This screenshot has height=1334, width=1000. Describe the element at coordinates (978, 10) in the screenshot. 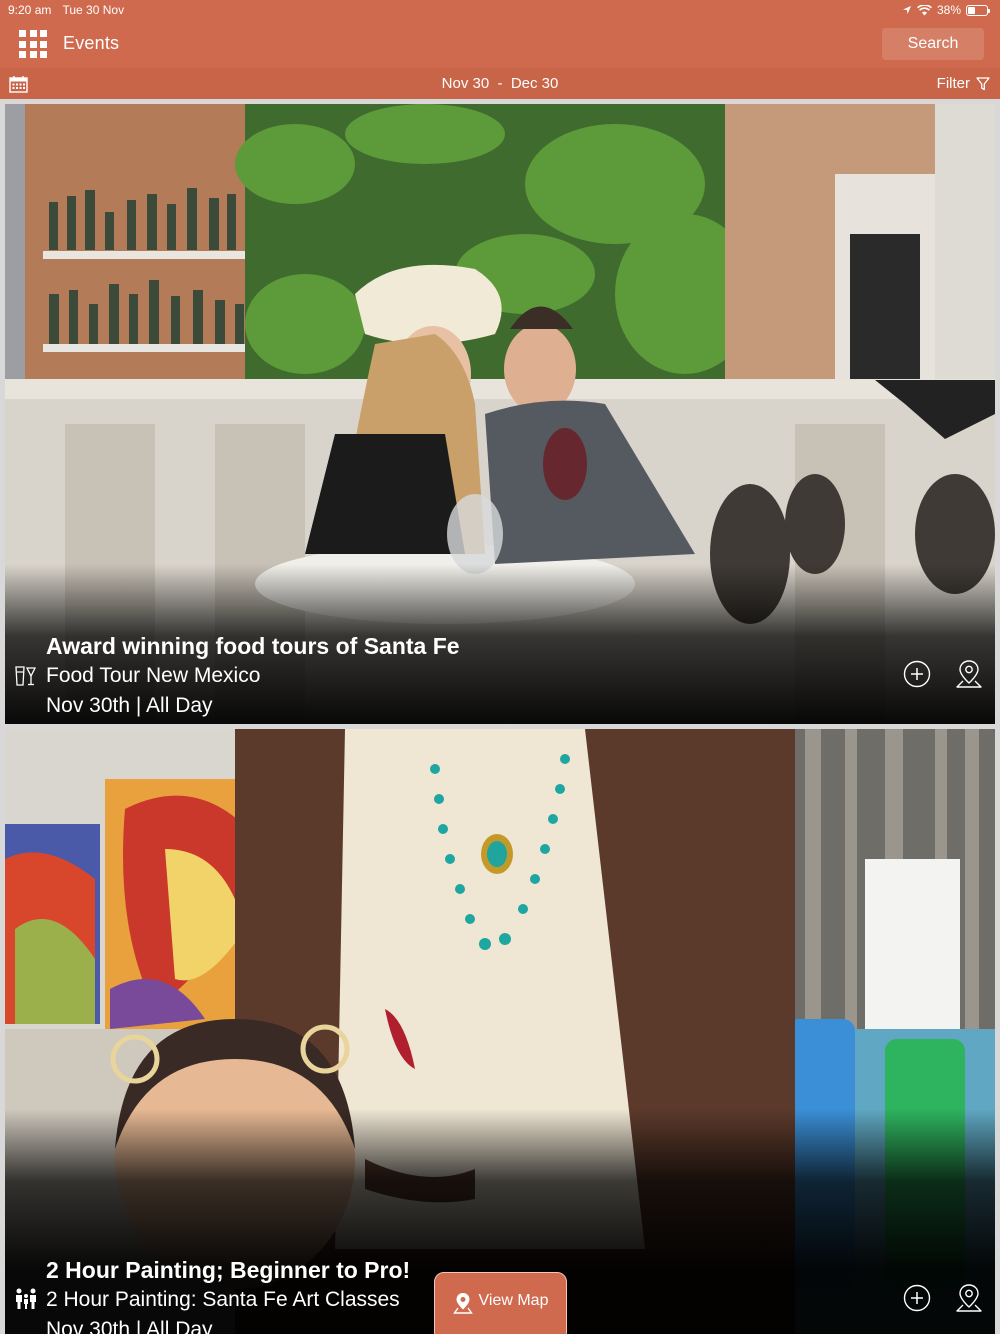

I see `battery-icon` at that location.